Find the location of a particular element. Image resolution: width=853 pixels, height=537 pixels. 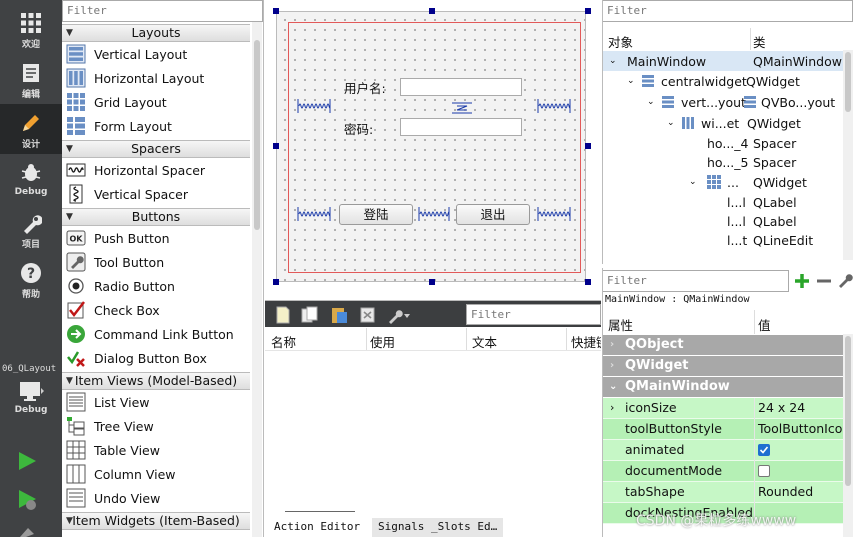

paste-action-icon is located at coordinates (339, 315).